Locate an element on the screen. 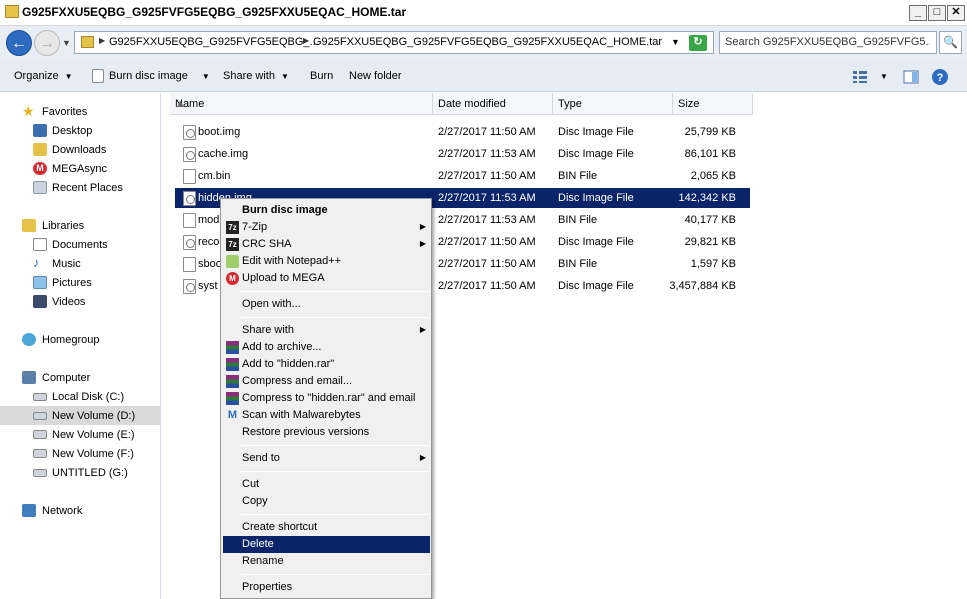 This screenshot has height=599, width=967. column-header-size: Size is located at coordinates (713, 104).